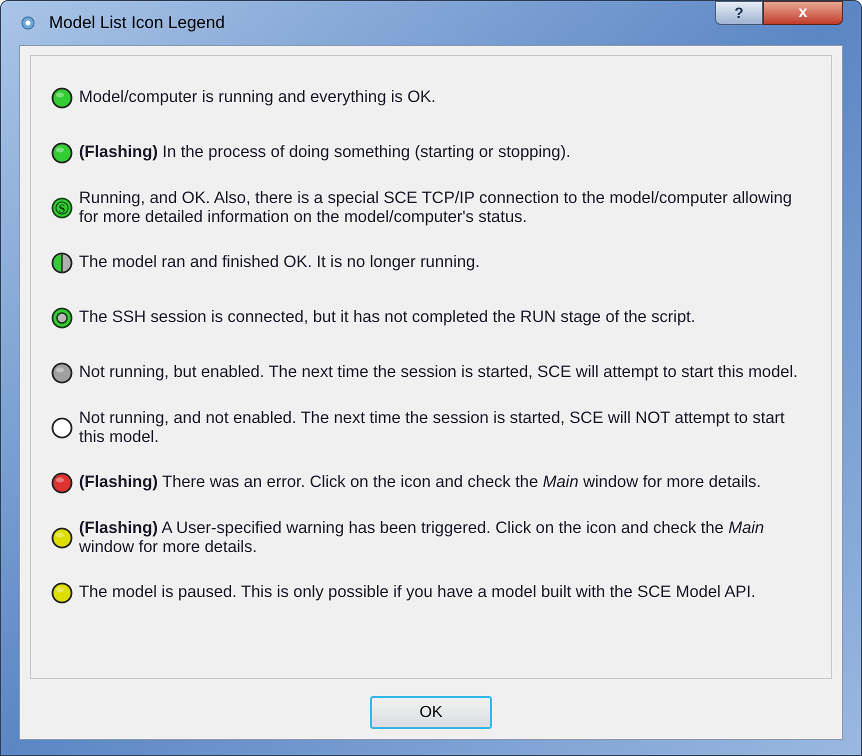  Describe the element at coordinates (417, 592) in the screenshot. I see `legend-text: The model is paused. This is only possible if you have a model built with the SCE Model API.` at that location.